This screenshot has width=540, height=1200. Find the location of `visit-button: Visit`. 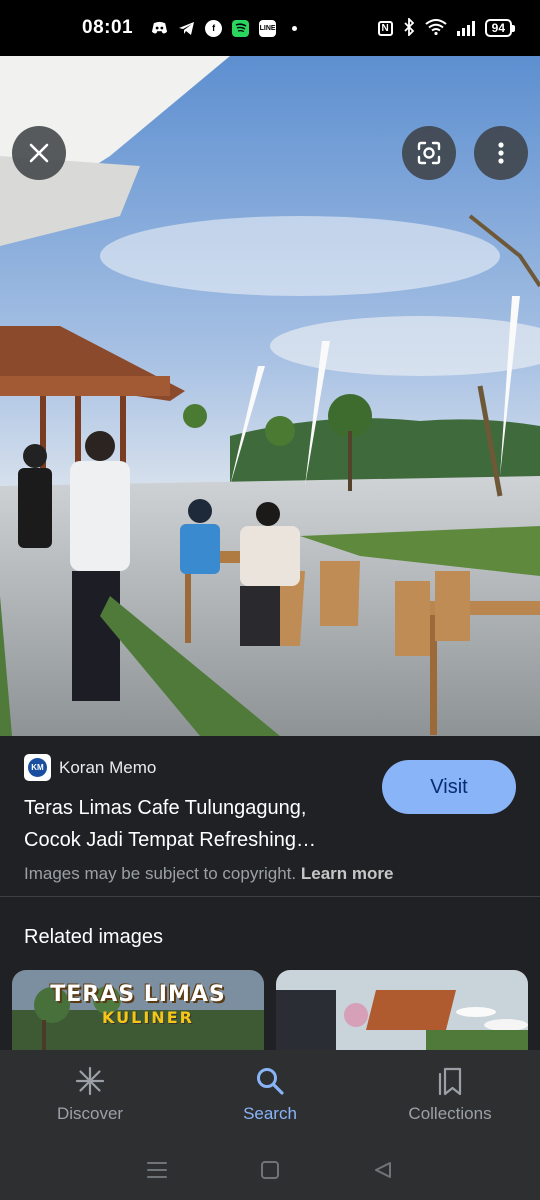

visit-button: Visit is located at coordinates (449, 787).